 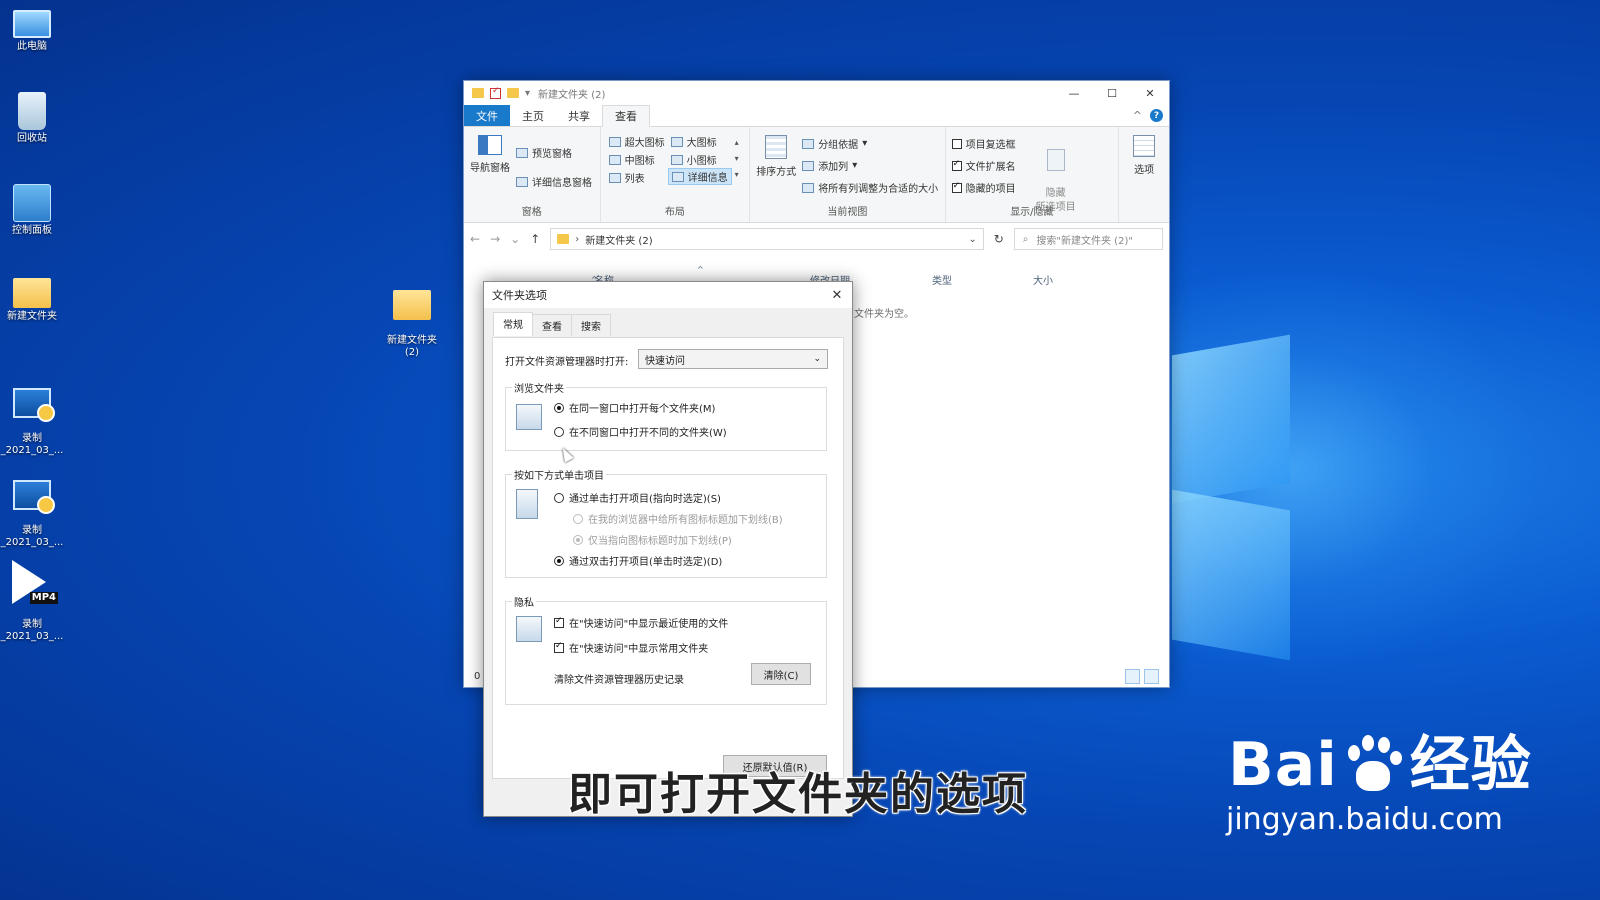 What do you see at coordinates (559, 560) in the screenshot?
I see `double-click-radio` at bounding box center [559, 560].